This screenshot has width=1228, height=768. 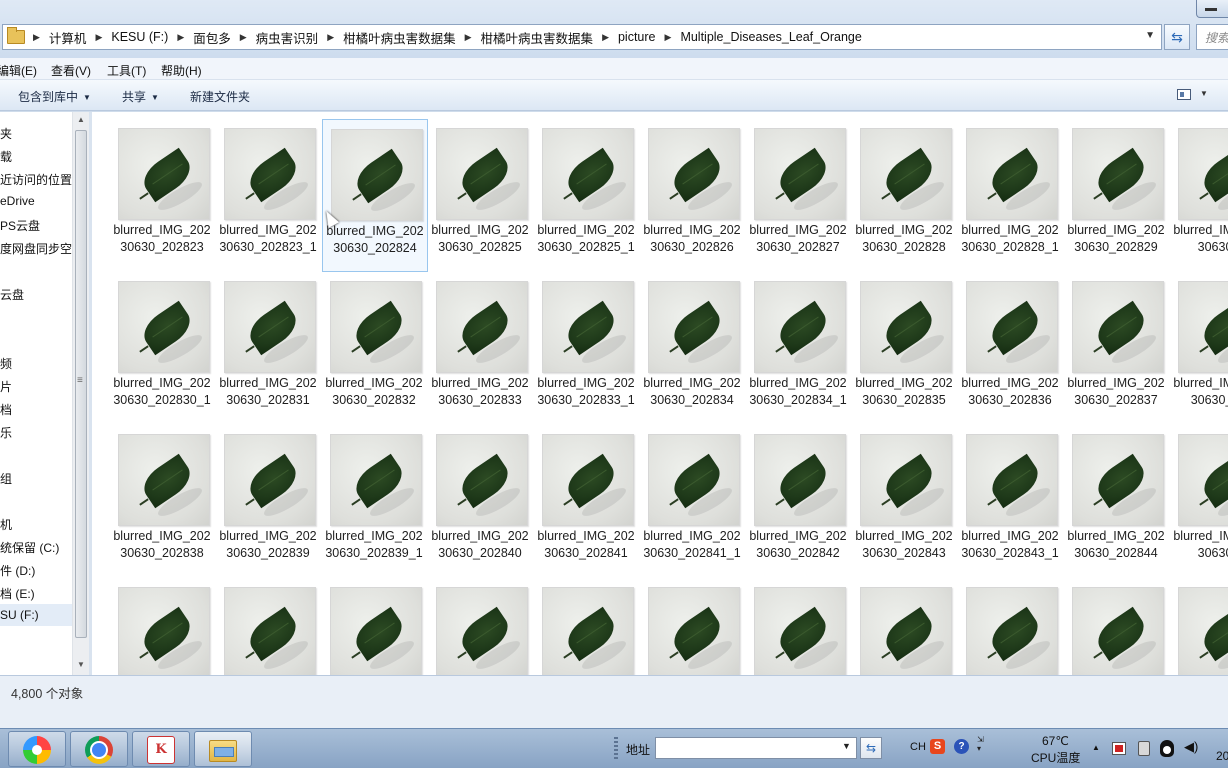 What do you see at coordinates (481, 348) in the screenshot?
I see `file-item: blurred_IMG_20230630_202833` at bounding box center [481, 348].